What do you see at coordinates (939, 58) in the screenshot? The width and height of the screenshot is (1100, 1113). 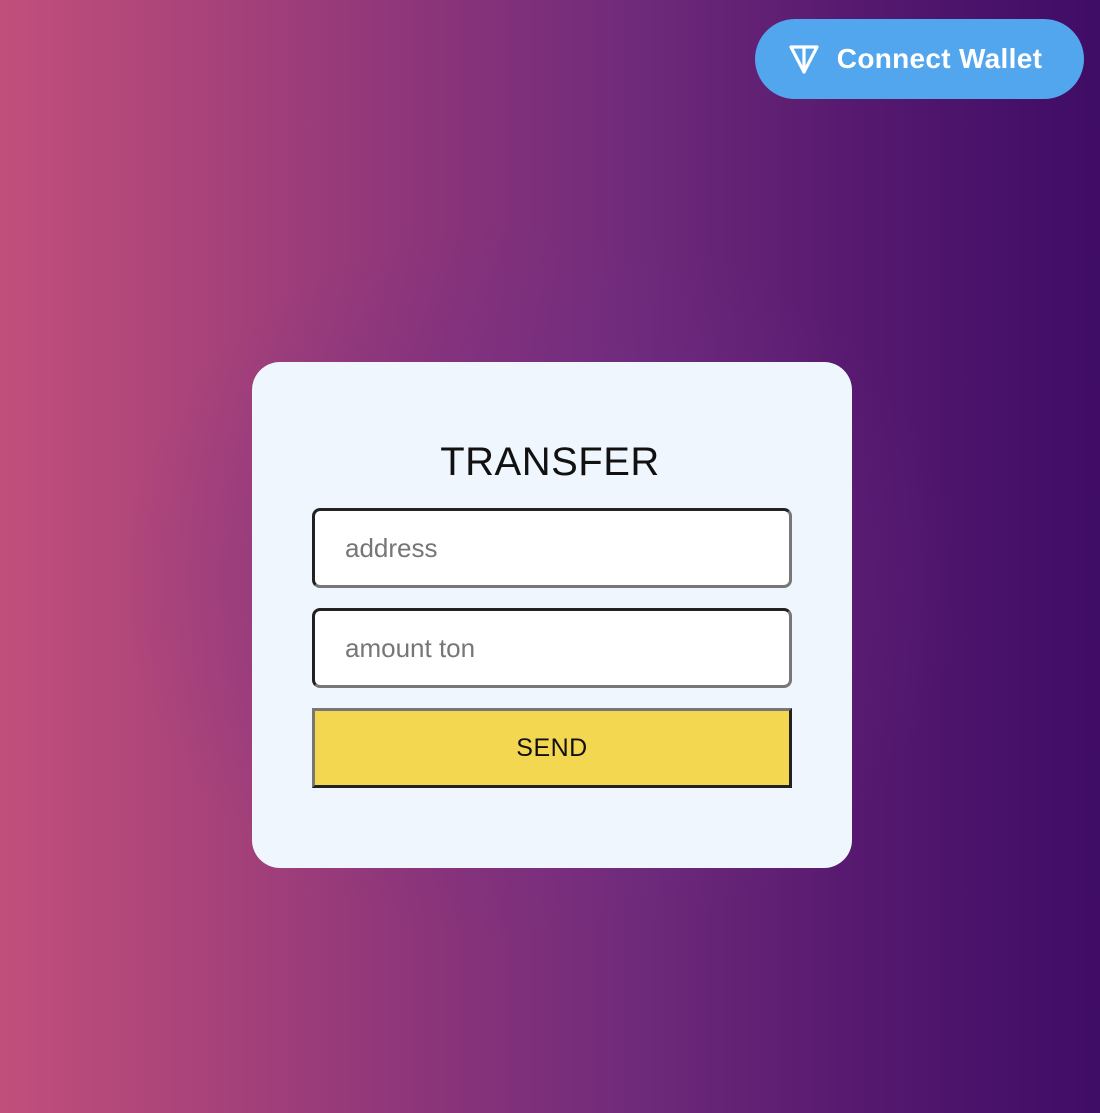 I see `connect-wallet-label: Connect Wallet` at bounding box center [939, 58].